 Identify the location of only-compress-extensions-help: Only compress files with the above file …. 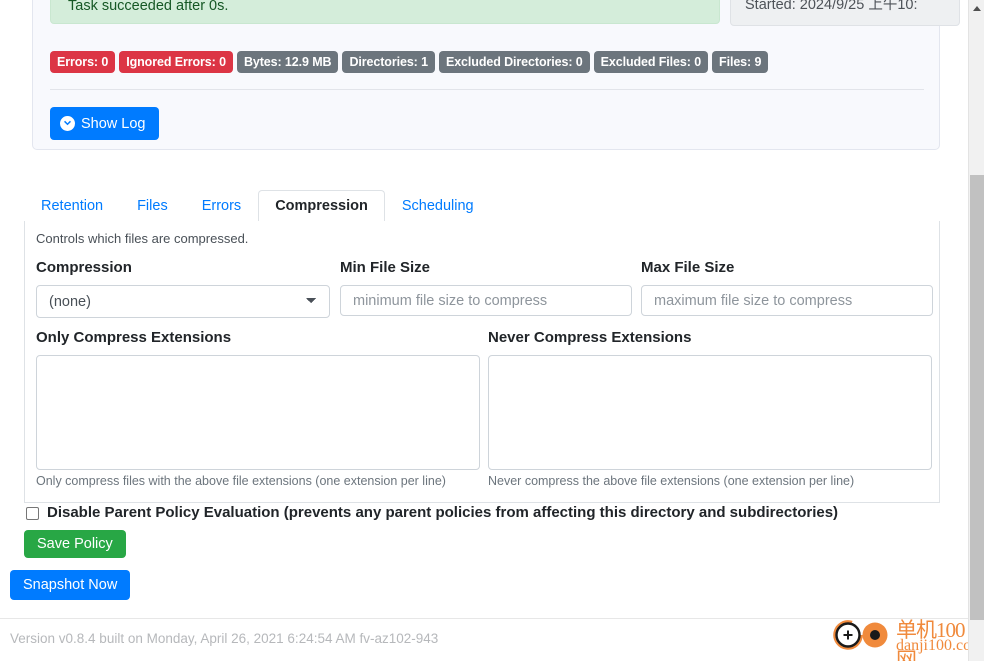
(241, 481).